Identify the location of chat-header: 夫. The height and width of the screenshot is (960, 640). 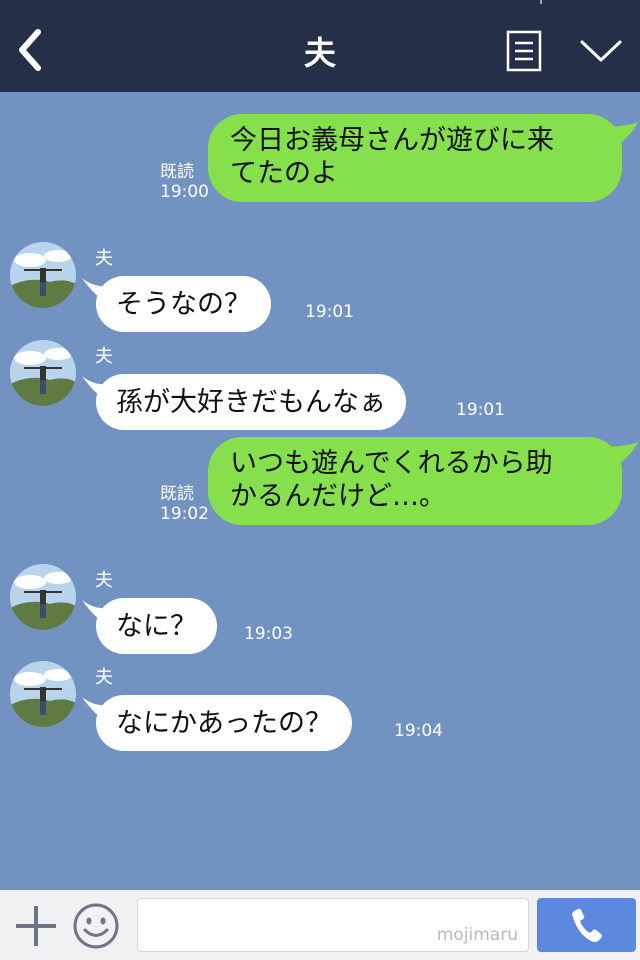
(320, 46).